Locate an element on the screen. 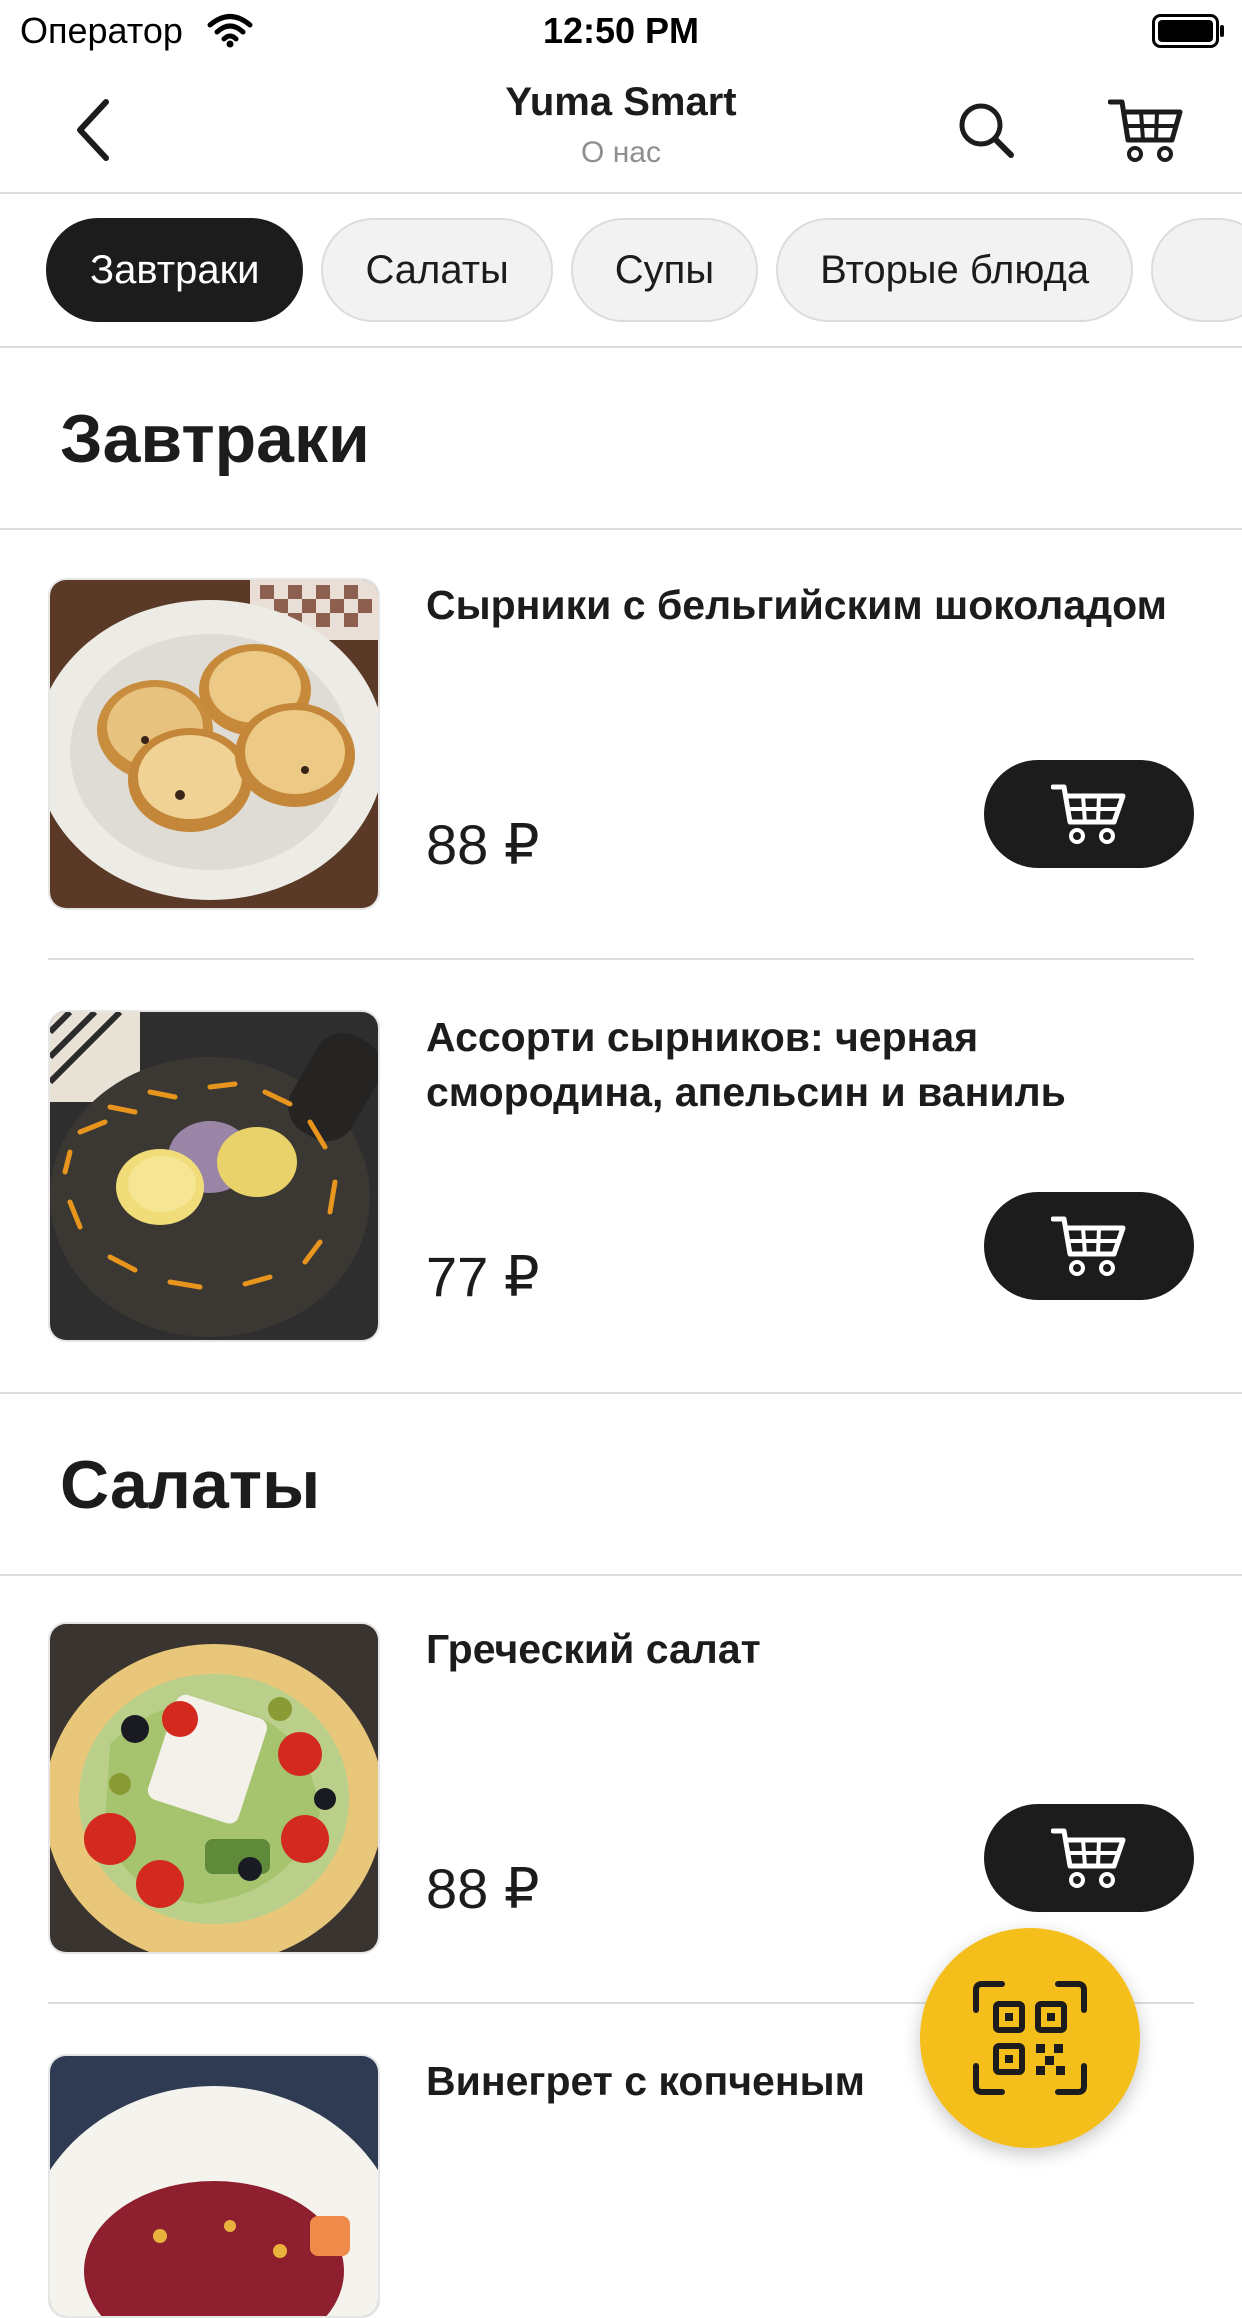 The image size is (1242, 2318). category-tabs: Завтраки Салаты Супы Вторые блюда is located at coordinates (621, 271).